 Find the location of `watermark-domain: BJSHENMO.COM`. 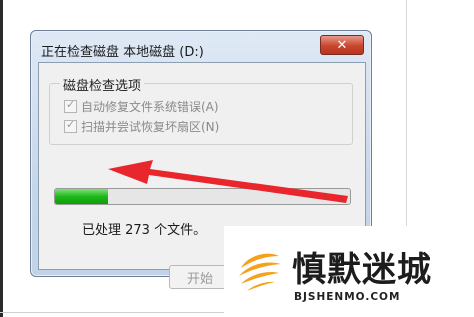

watermark-domain: BJSHENMO.COM is located at coordinates (347, 297).